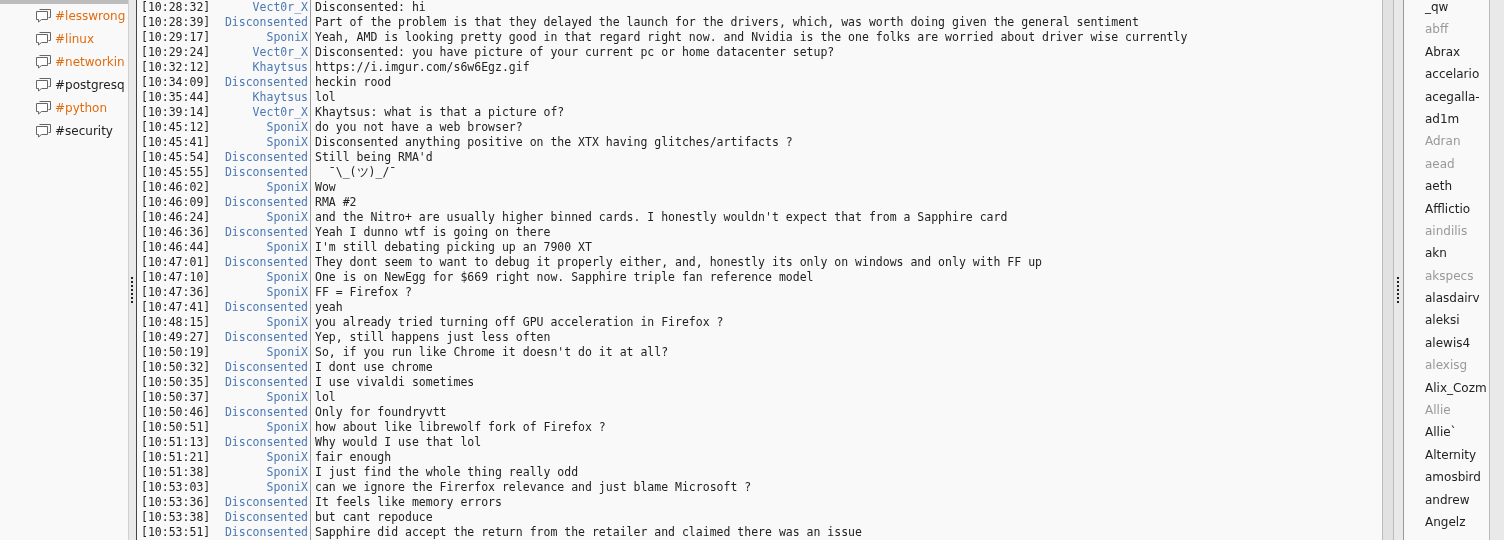  I want to click on user-name: ad1m, so click(1446, 119).